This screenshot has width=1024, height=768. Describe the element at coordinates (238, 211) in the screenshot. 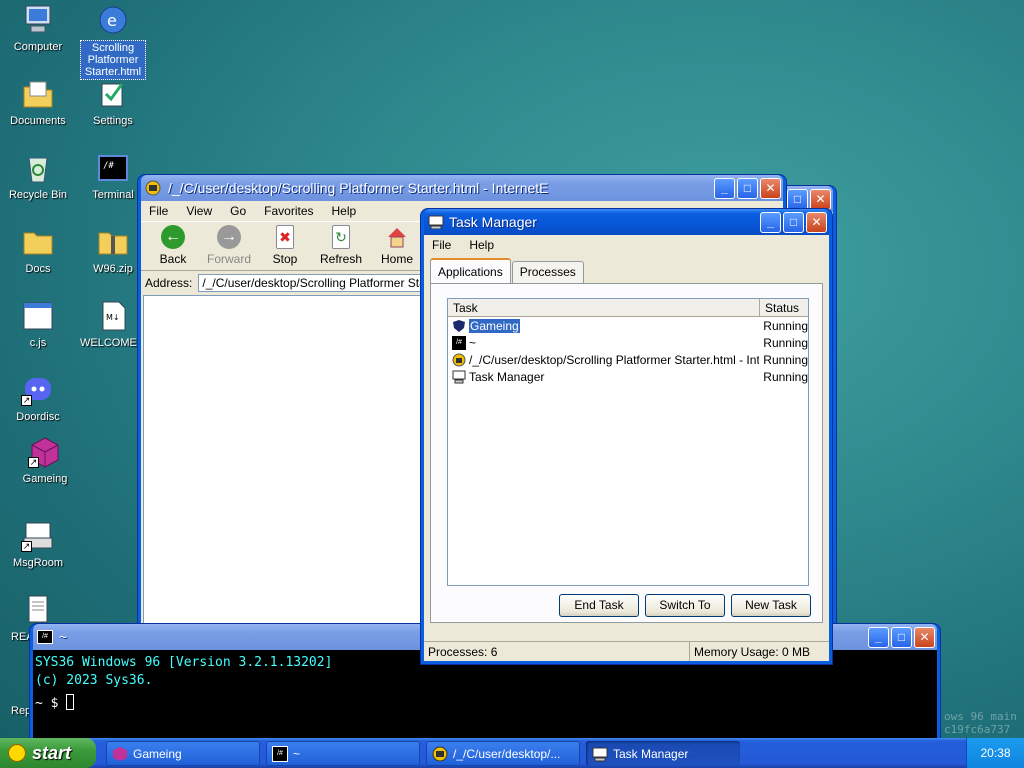

I see `menu-go: Go` at that location.